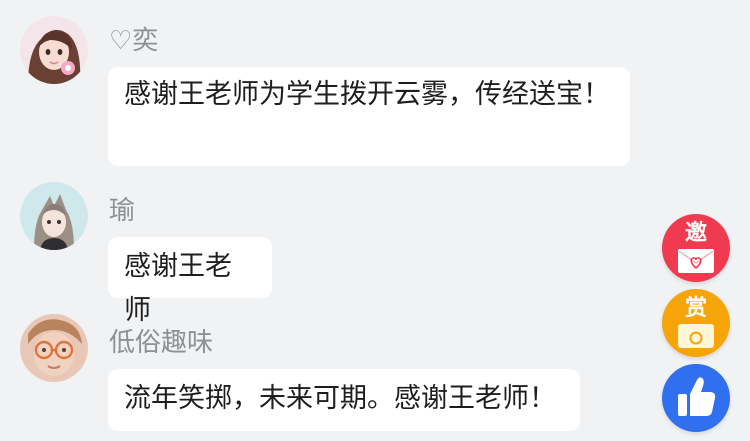  What do you see at coordinates (695, 308) in the screenshot?
I see `reward-label: 赏` at bounding box center [695, 308].